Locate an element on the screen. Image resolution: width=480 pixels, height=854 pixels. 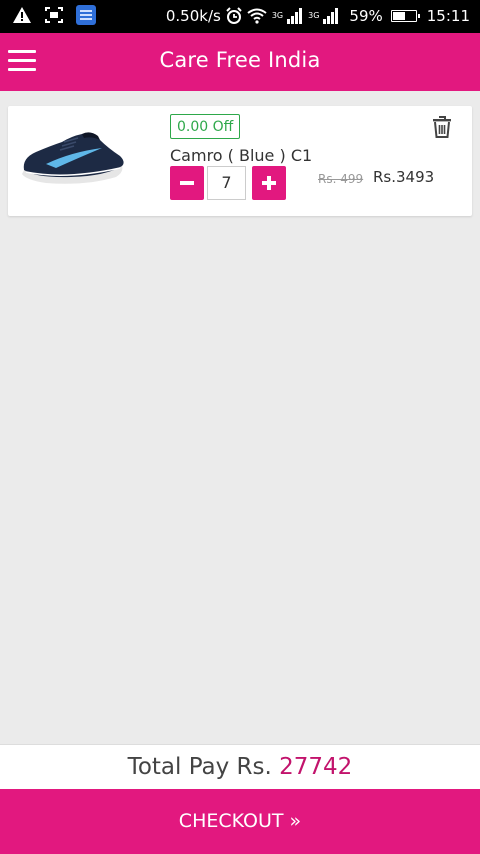
trash-icon is located at coordinates (442, 127).